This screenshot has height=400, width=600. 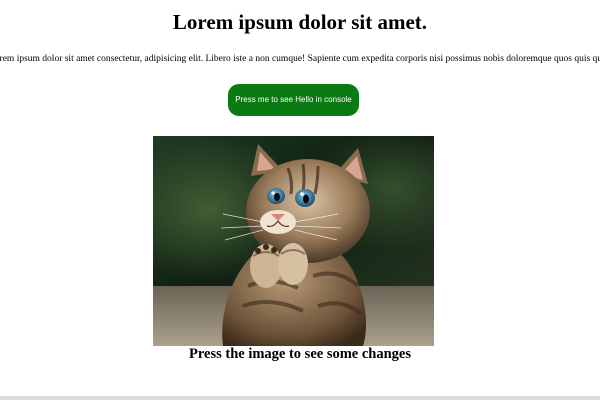 I want to click on image-caption: Press the image to see some changes, so click(x=300, y=354).